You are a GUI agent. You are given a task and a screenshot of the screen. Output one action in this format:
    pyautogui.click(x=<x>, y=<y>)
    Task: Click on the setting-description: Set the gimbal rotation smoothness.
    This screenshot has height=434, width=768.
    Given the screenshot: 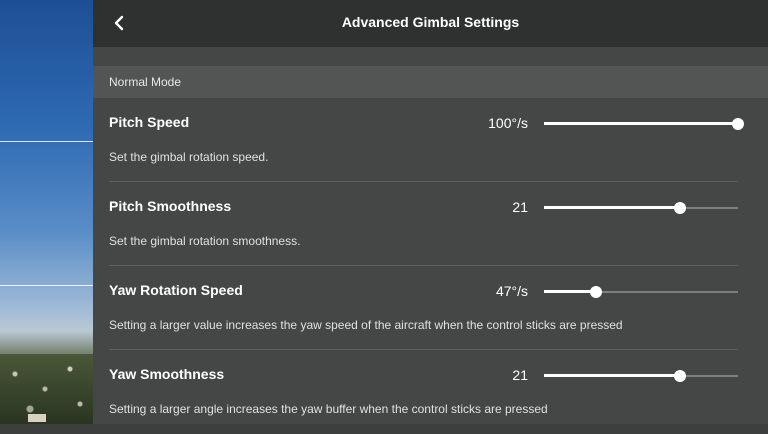 What is the action you would take?
    pyautogui.click(x=205, y=241)
    